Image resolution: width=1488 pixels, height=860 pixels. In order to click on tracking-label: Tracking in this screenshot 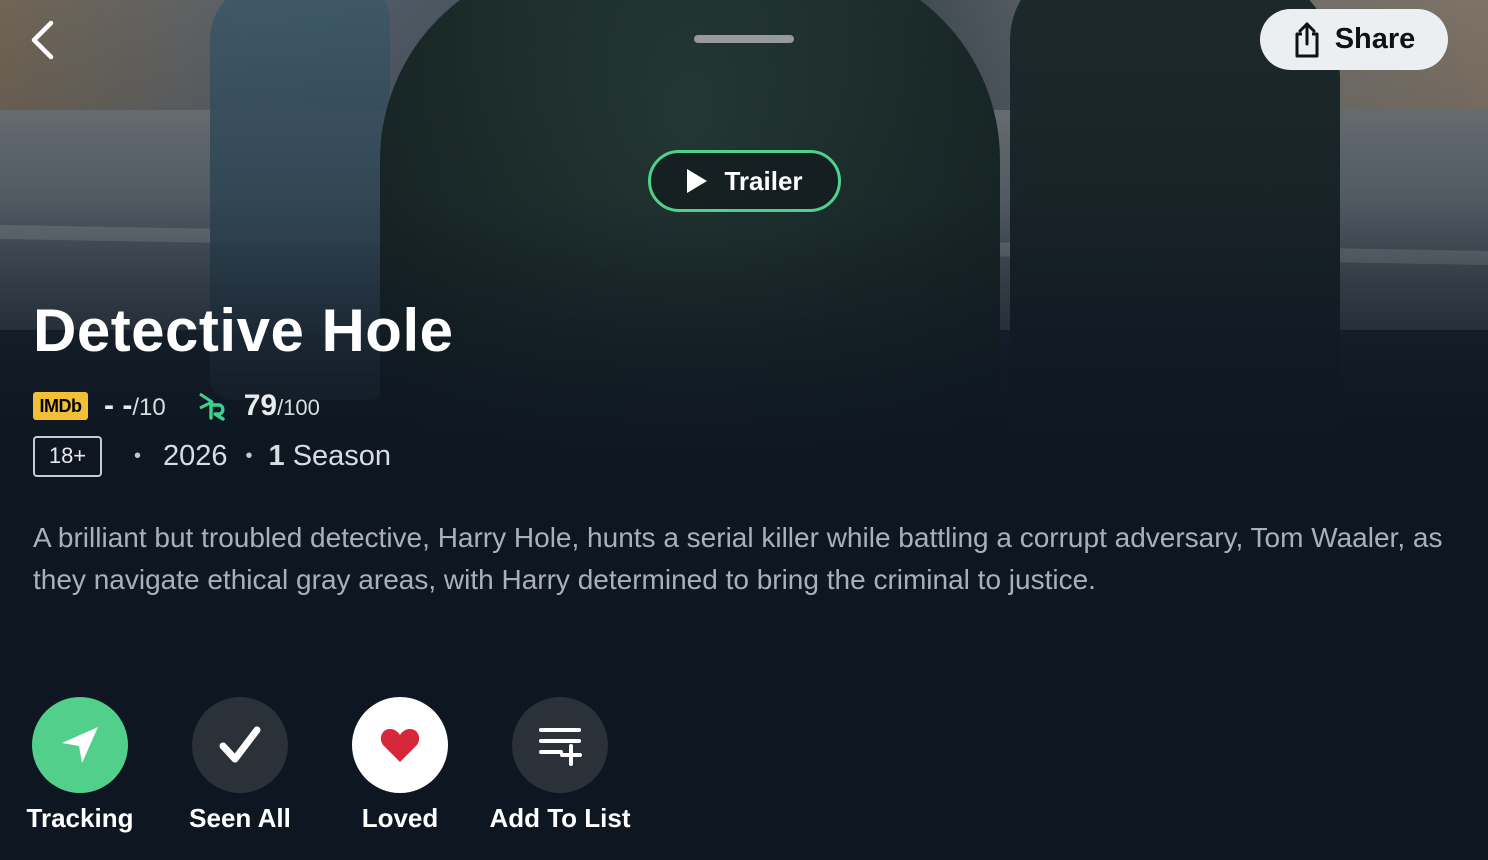, I will do `click(80, 818)`.